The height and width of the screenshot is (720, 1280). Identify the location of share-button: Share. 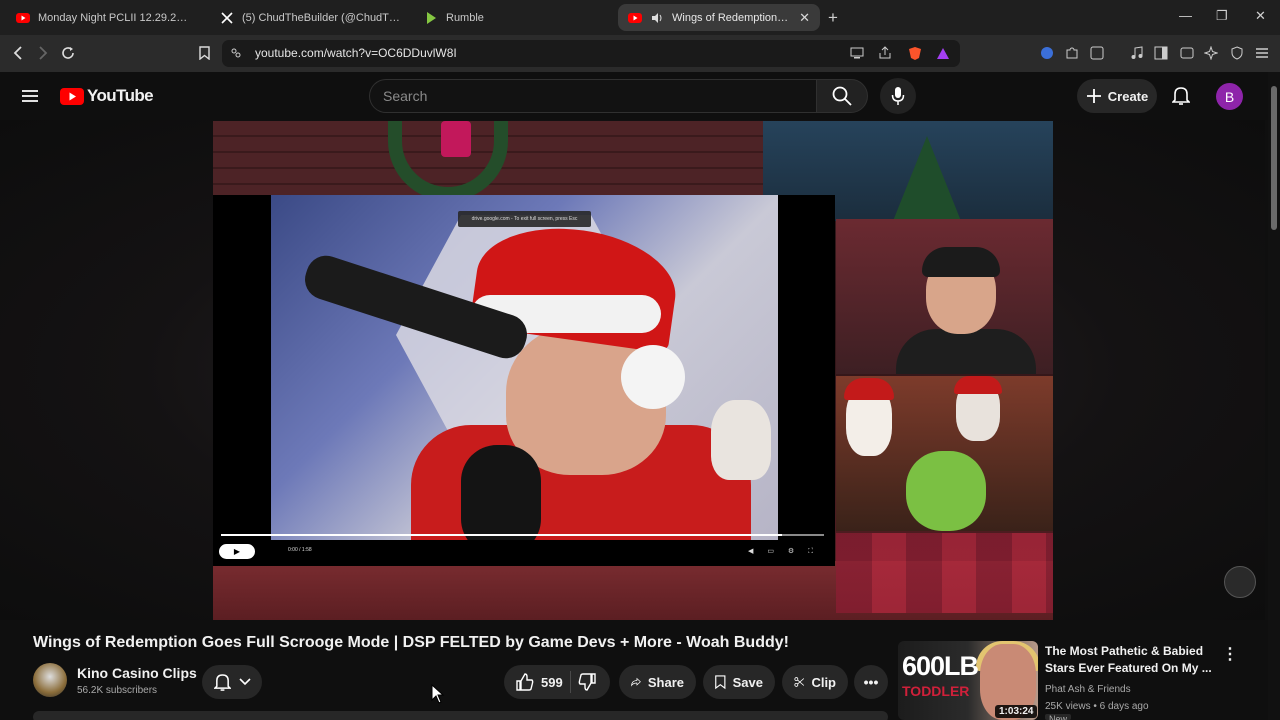
(657, 682).